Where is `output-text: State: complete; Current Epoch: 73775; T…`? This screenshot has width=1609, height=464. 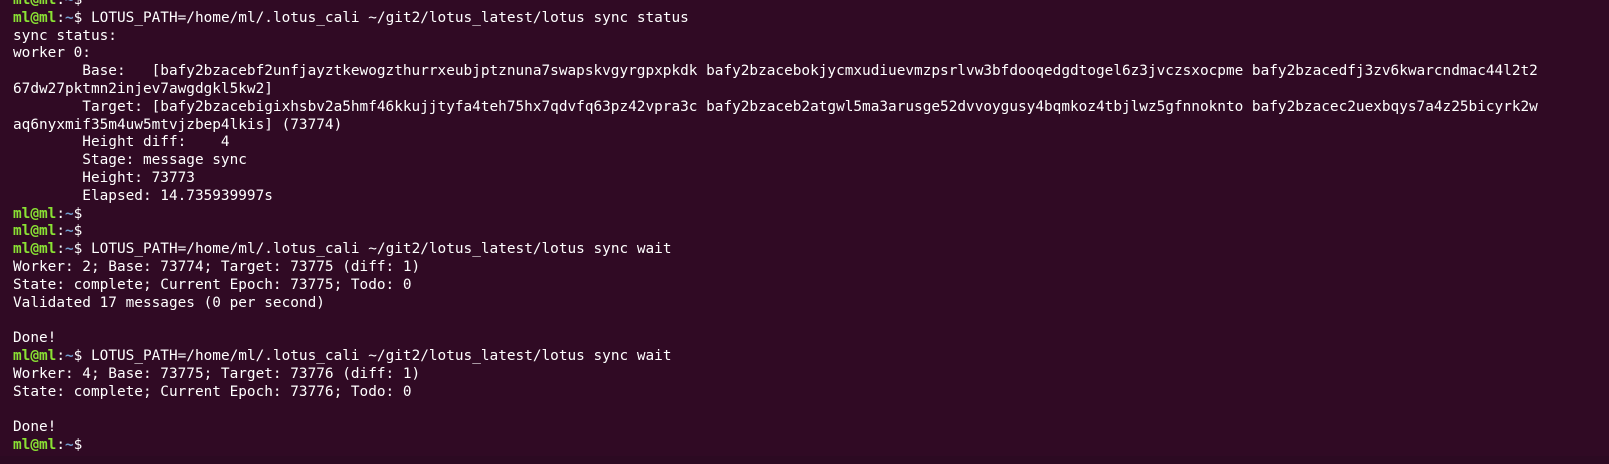 output-text: State: complete; Current Epoch: 73775; T… is located at coordinates (212, 284).